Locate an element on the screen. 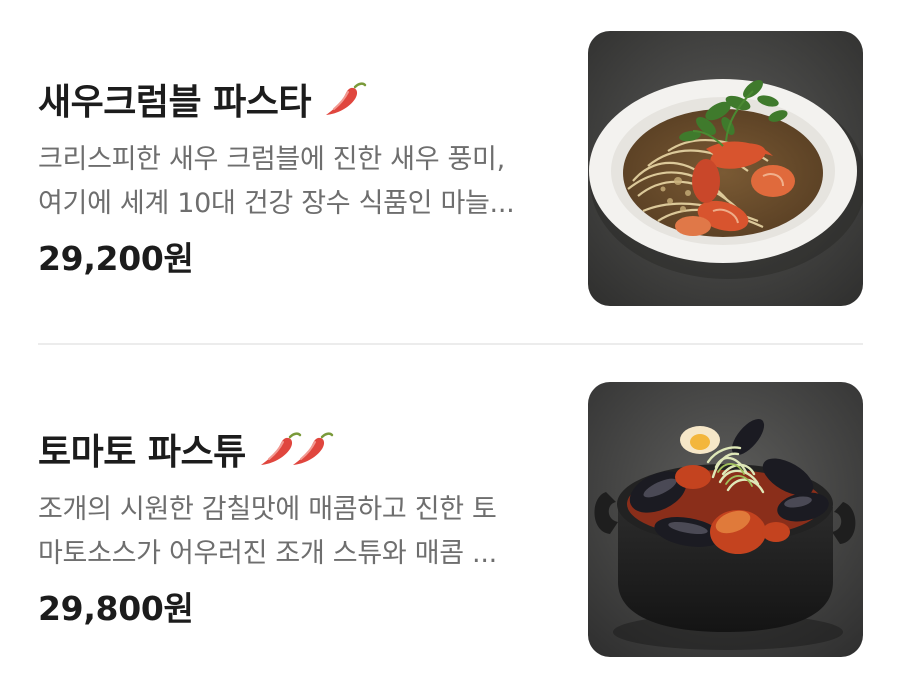  title-row: 토마토 파스튜 is located at coordinates (303, 449).